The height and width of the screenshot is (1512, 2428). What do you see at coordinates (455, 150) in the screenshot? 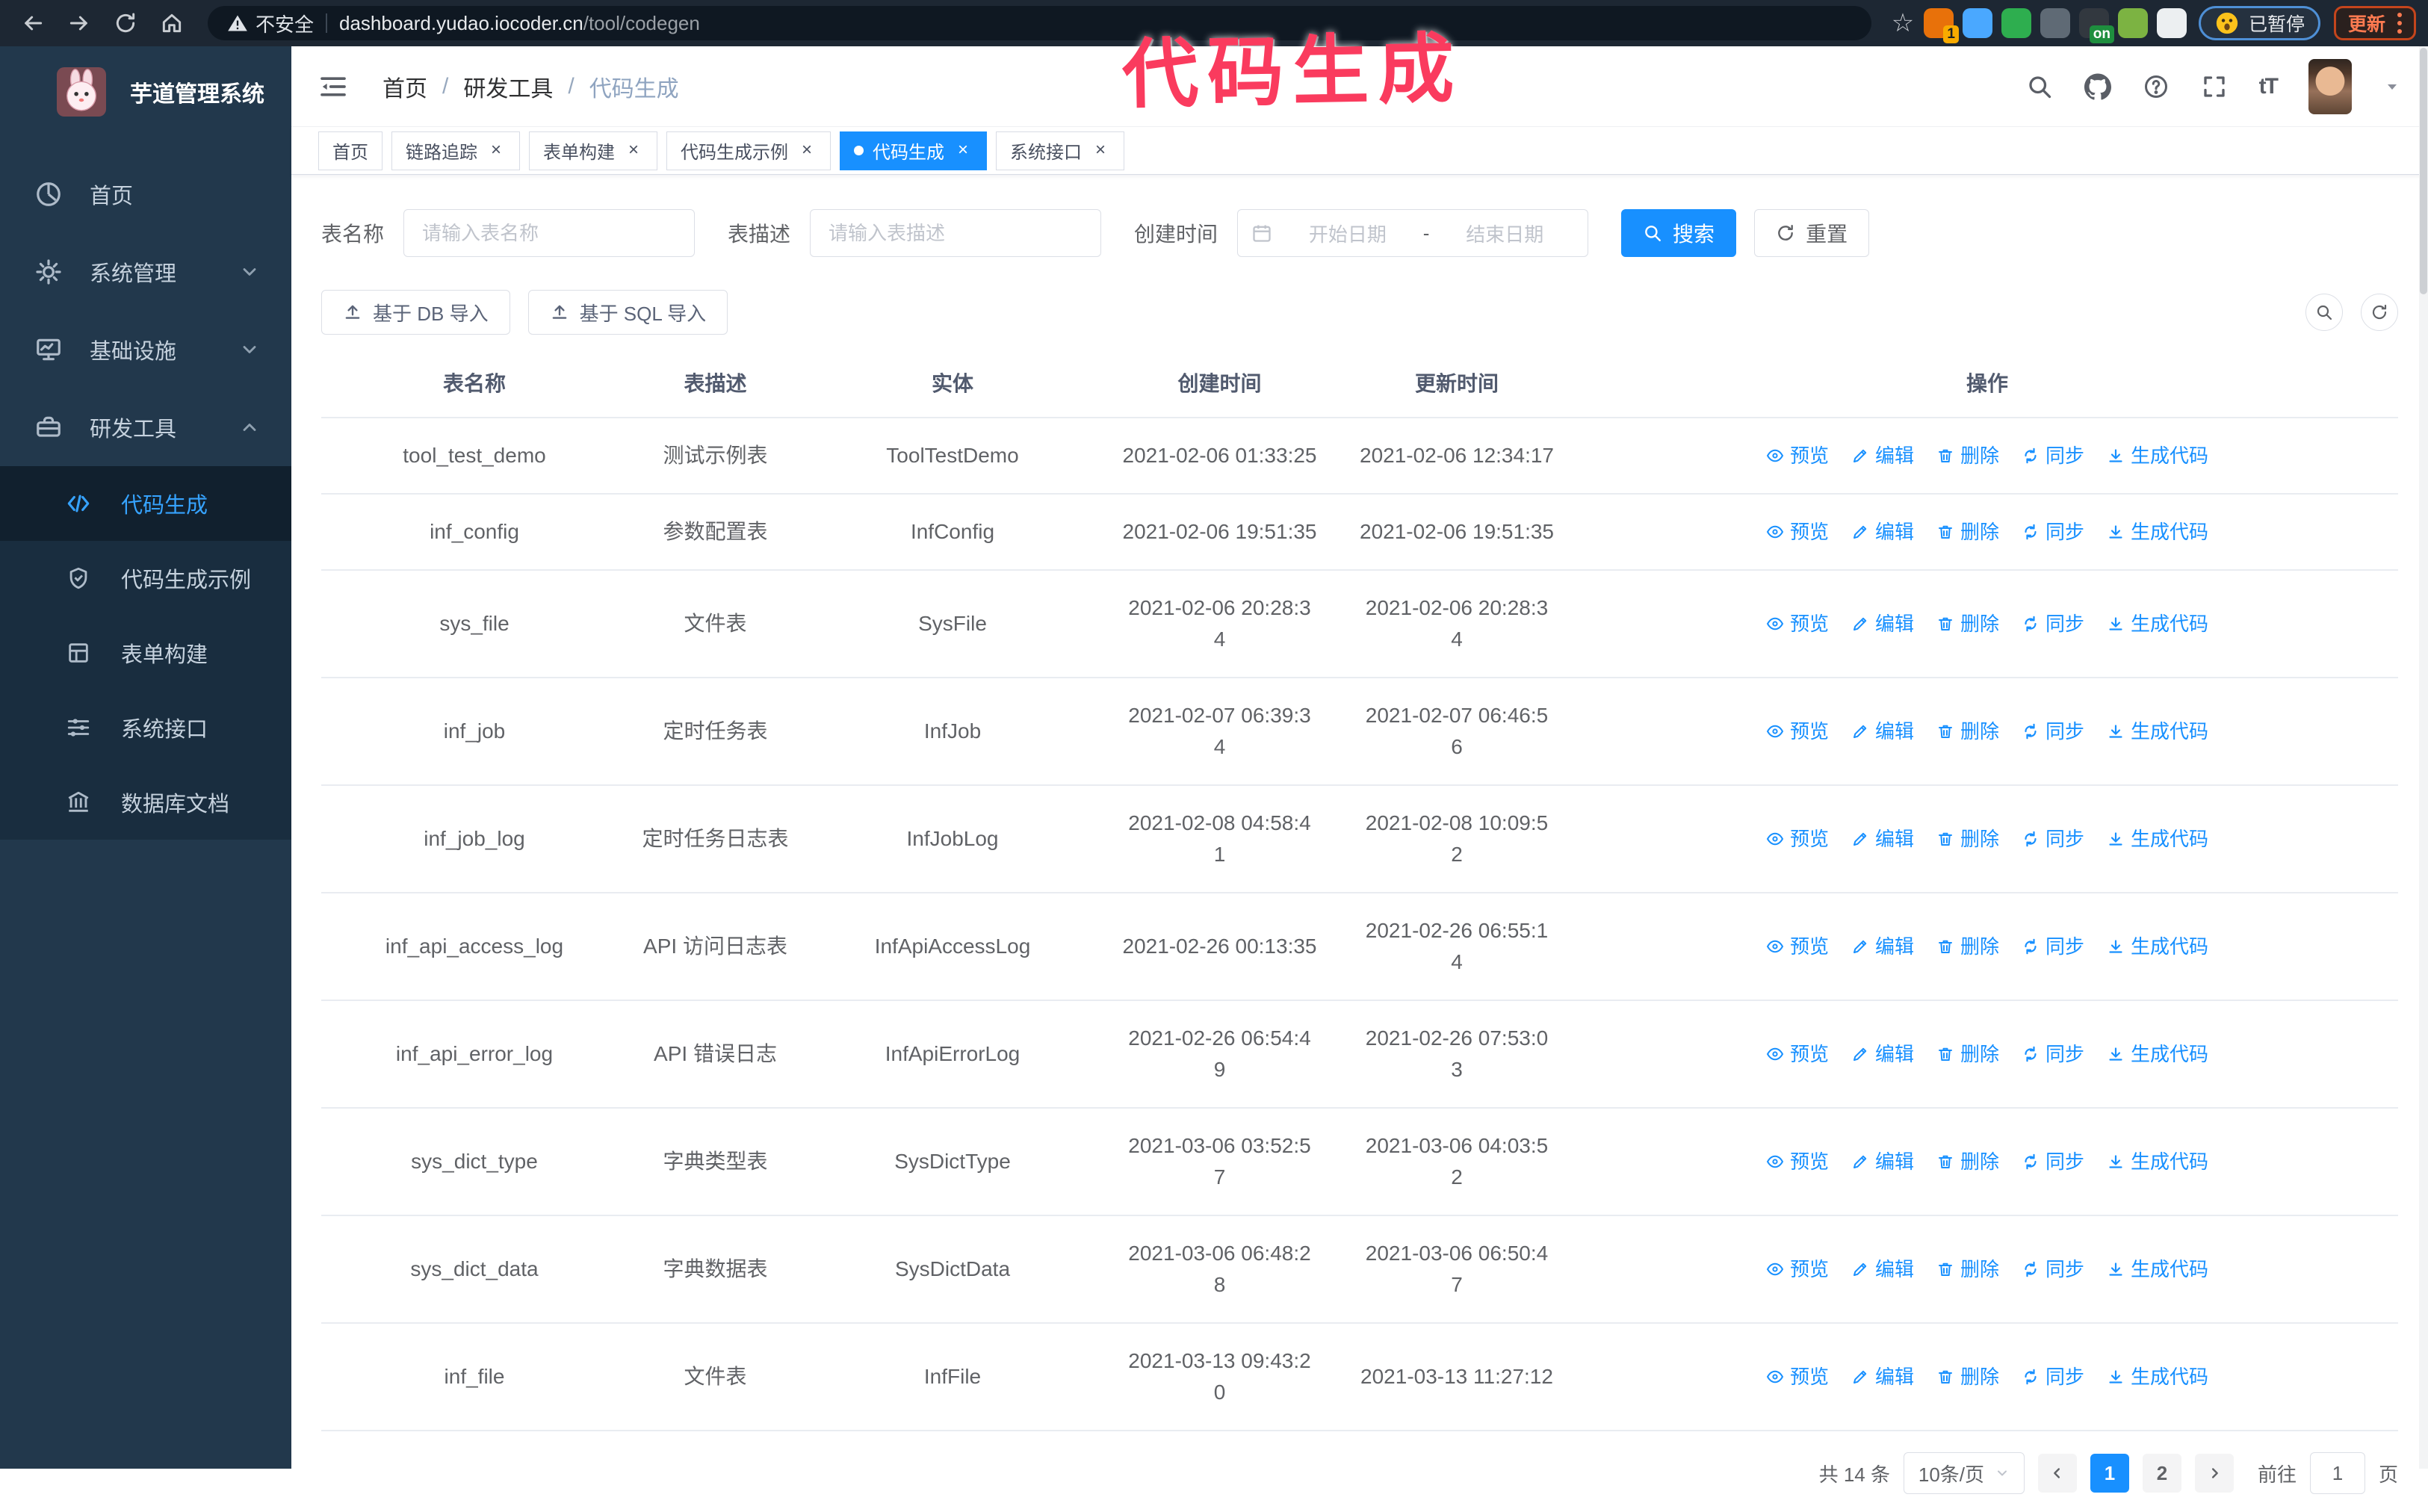
I see `tag-tab-链路追踪: 链路追踪 ×` at bounding box center [455, 150].